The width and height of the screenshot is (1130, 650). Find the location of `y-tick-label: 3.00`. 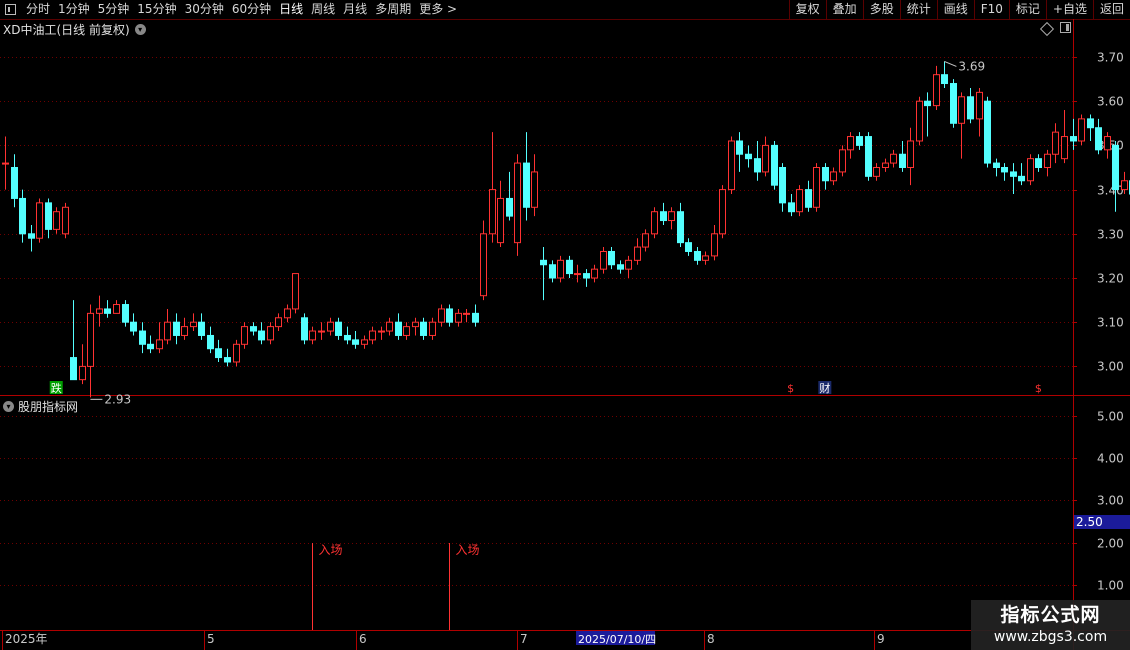

y-tick-label: 3.00 is located at coordinates (1110, 367).